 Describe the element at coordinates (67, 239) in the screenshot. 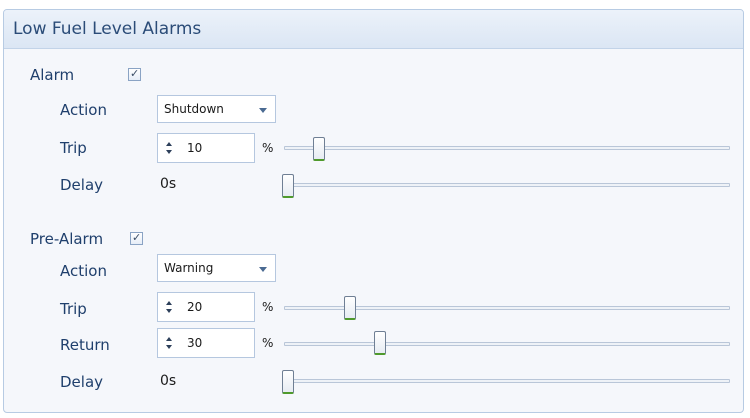

I see `prealarm-label: Pre-Alarm` at that location.